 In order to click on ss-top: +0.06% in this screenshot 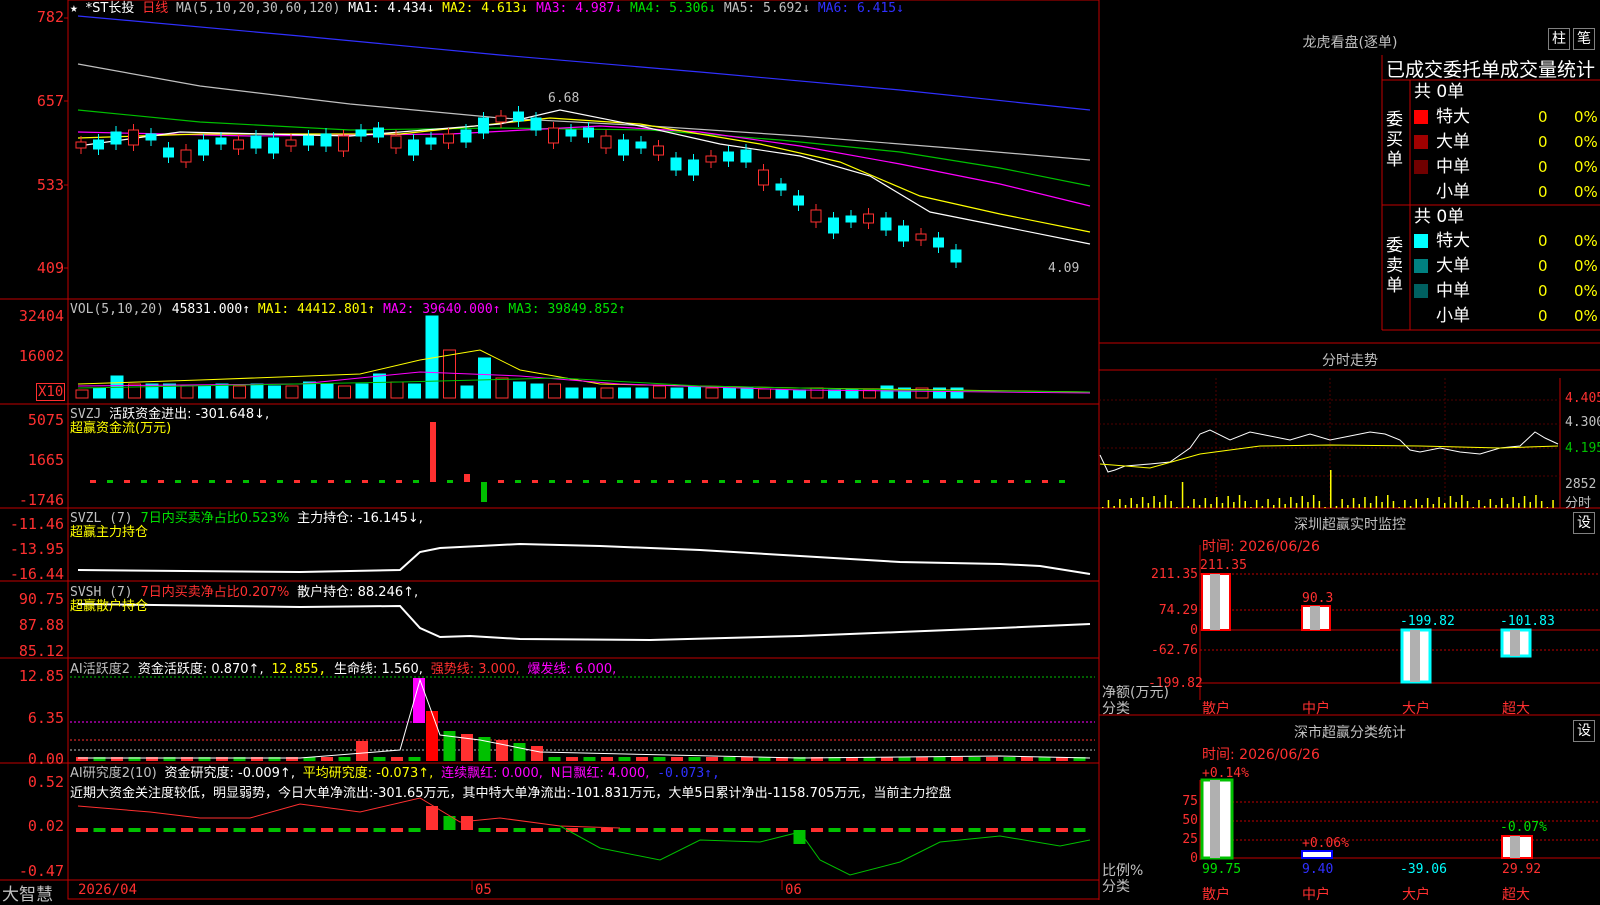, I will do `click(1325, 843)`.